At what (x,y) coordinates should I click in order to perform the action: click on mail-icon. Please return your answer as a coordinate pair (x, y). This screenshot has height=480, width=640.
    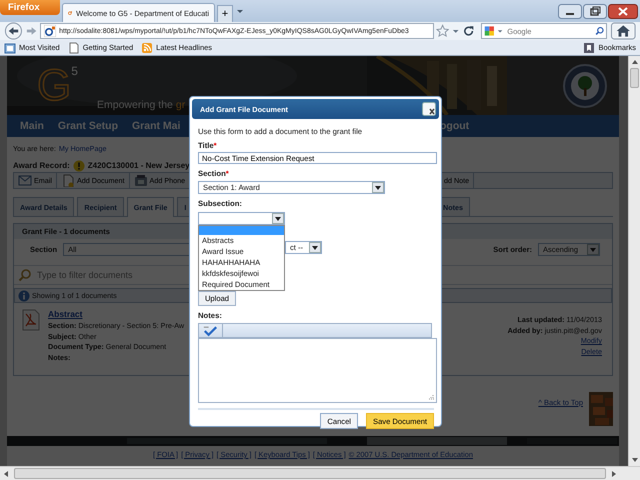
    Looking at the image, I should click on (25, 180).